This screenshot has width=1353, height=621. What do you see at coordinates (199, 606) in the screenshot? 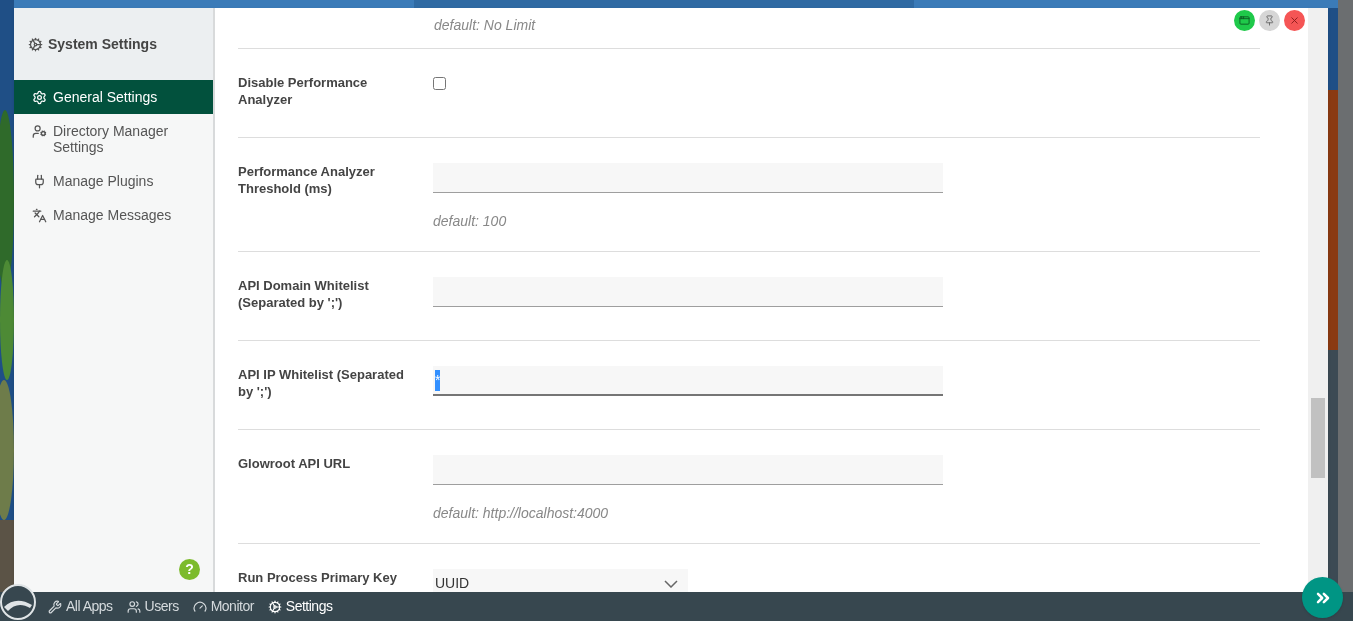
I see `gauge-icon` at bounding box center [199, 606].